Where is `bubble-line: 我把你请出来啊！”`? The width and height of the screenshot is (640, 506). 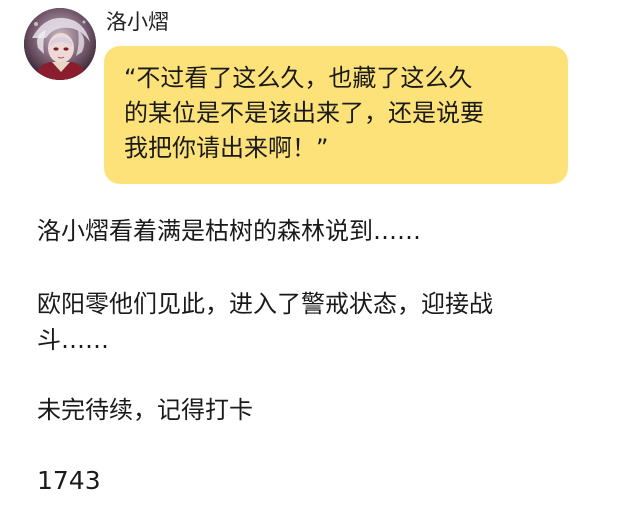
bubble-line: 我把你请出来啊！” is located at coordinates (226, 148).